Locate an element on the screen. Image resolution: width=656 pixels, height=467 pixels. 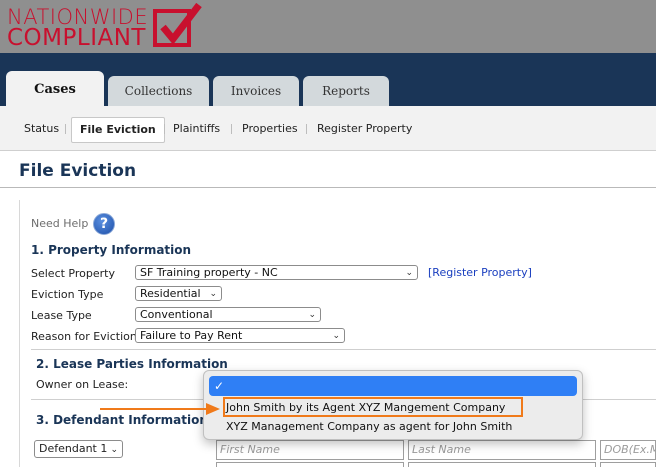
last-name-input: Last Name is located at coordinates (502, 450).